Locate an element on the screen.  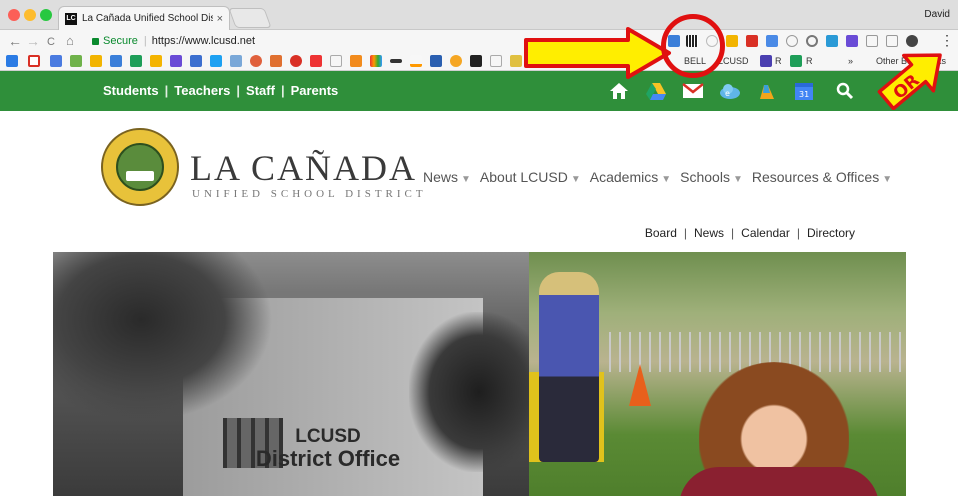
browser-tab: LC La Cañada Unified School Dist × is located at coordinates (144, 18).